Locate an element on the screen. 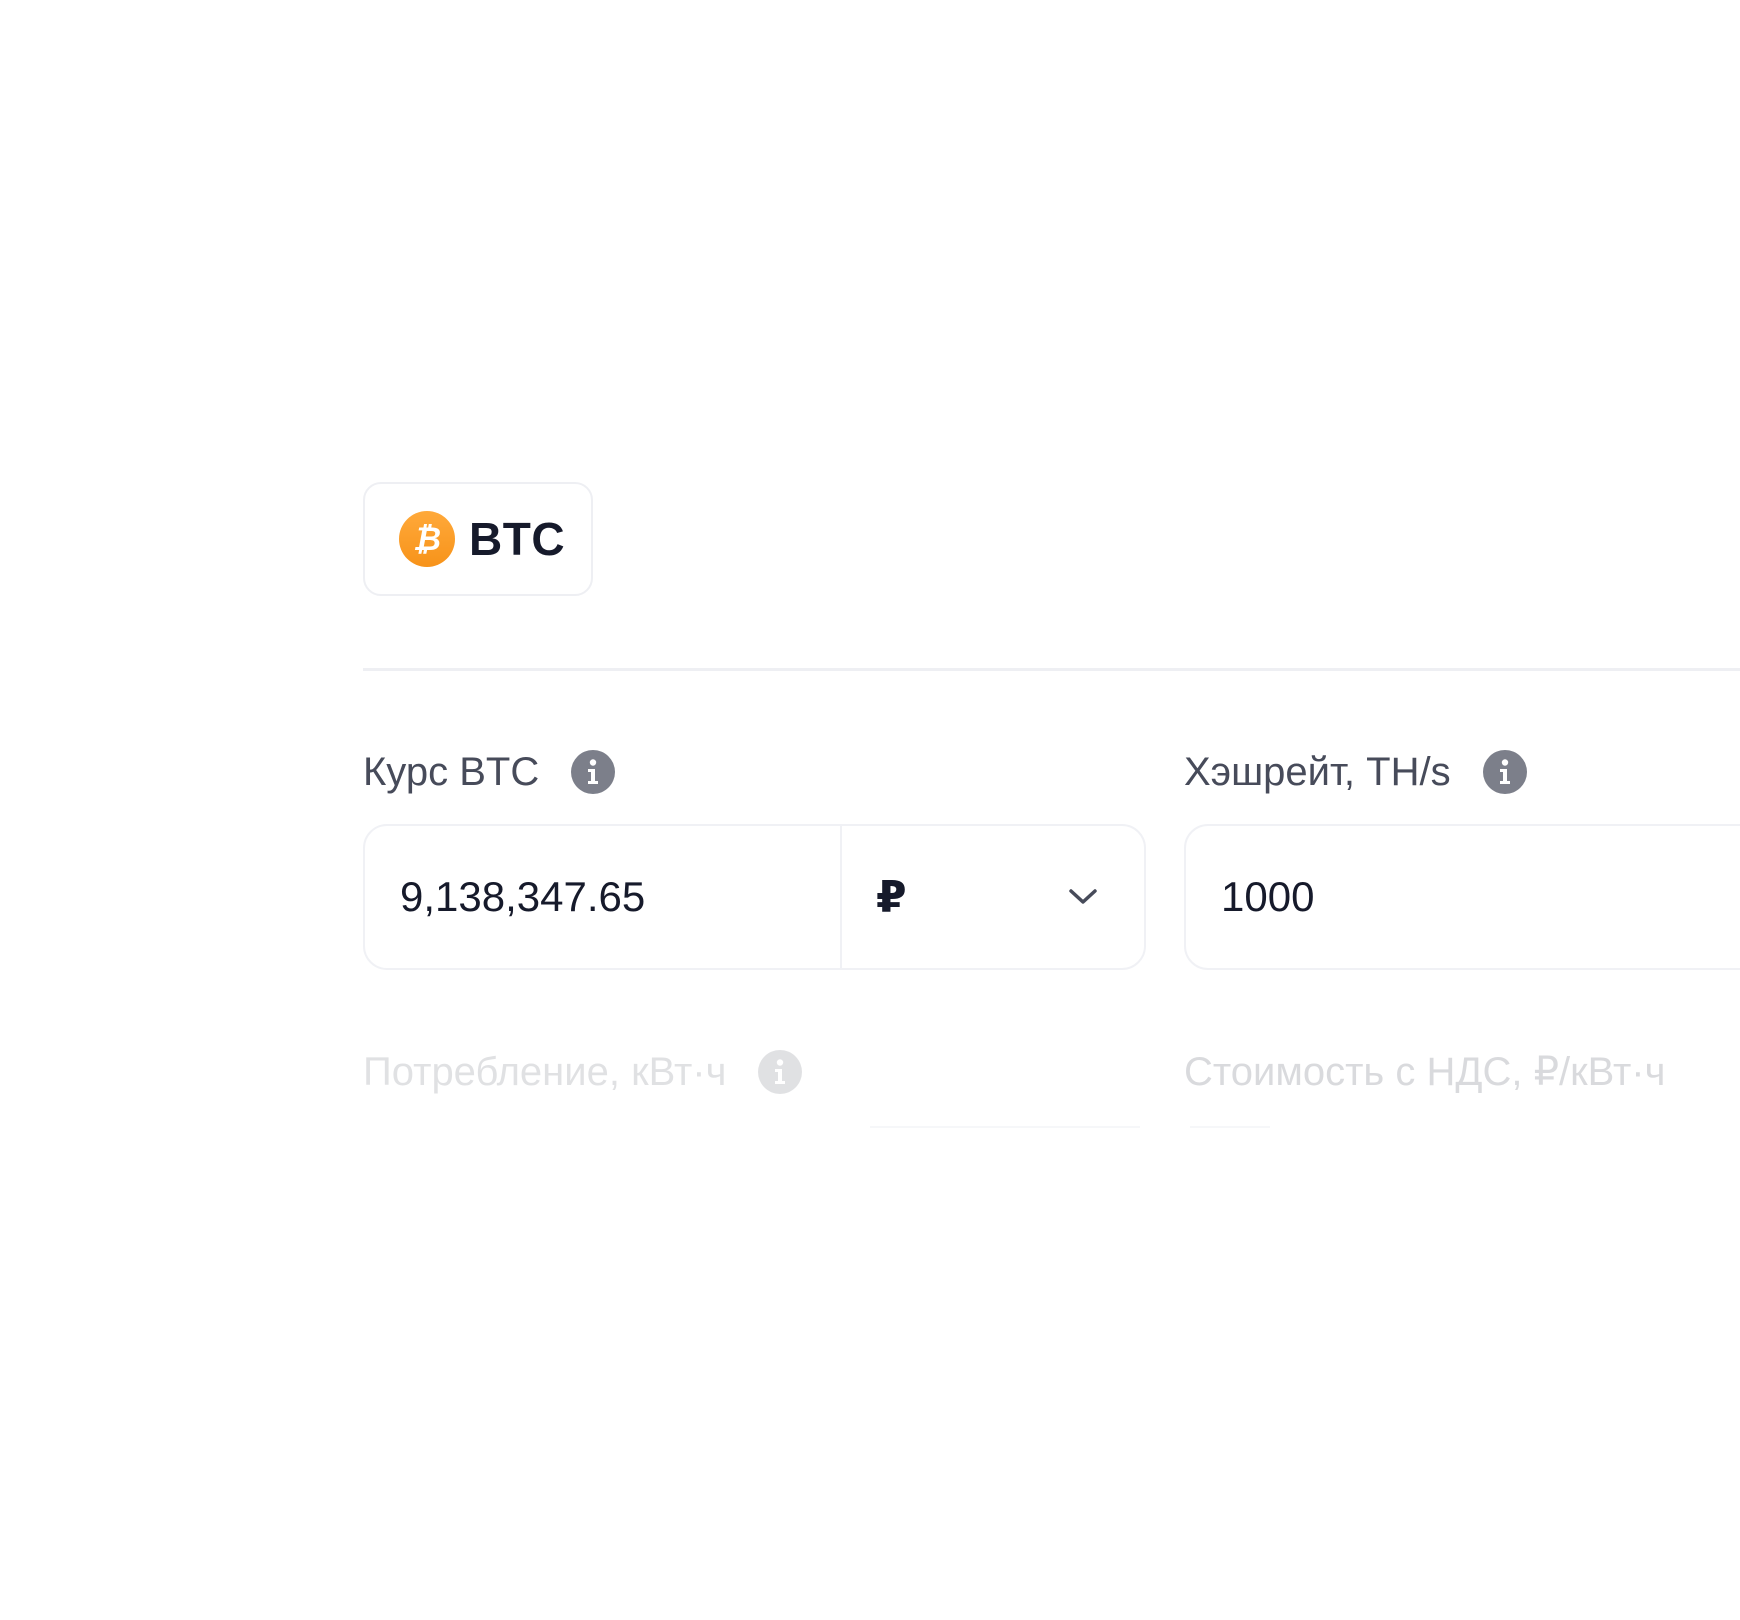 The image size is (1740, 1620). rate-input: 9,138,347.65 is located at coordinates (603, 897).